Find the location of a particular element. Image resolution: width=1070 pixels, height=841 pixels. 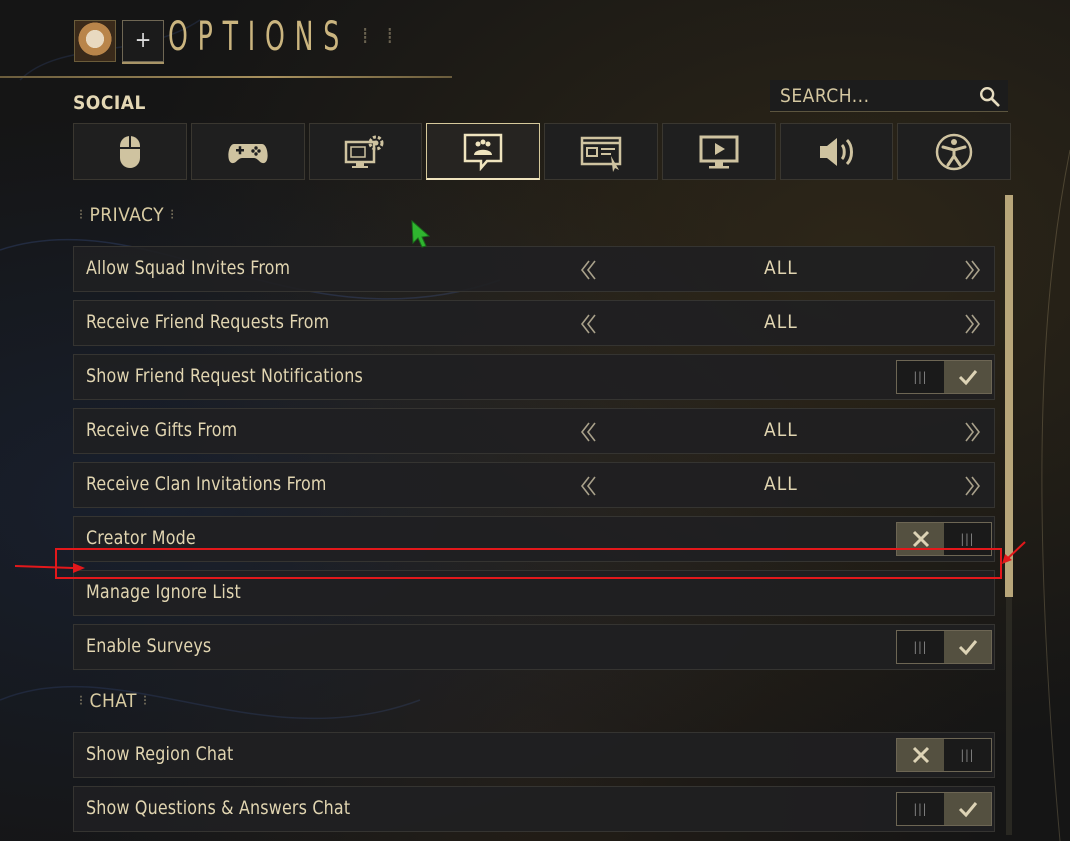

privacy-title: PRIVACY is located at coordinates (127, 215).